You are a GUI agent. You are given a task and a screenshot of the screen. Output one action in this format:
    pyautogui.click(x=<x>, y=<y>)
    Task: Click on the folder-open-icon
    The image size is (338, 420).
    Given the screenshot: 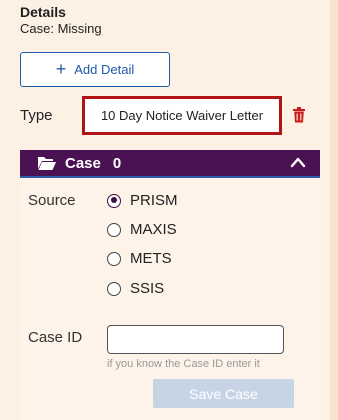 What is the action you would take?
    pyautogui.click(x=47, y=163)
    